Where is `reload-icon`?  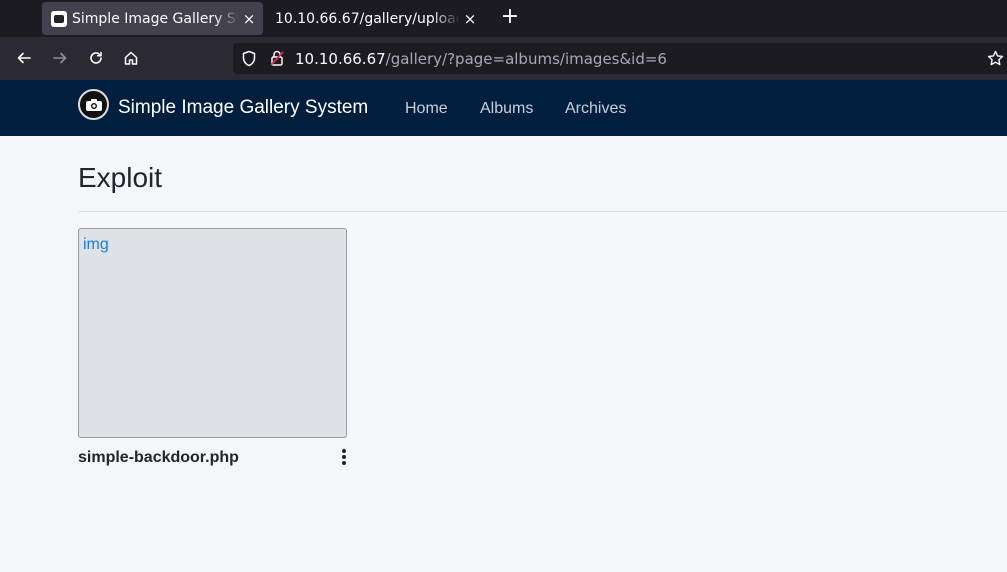
reload-icon is located at coordinates (96, 57).